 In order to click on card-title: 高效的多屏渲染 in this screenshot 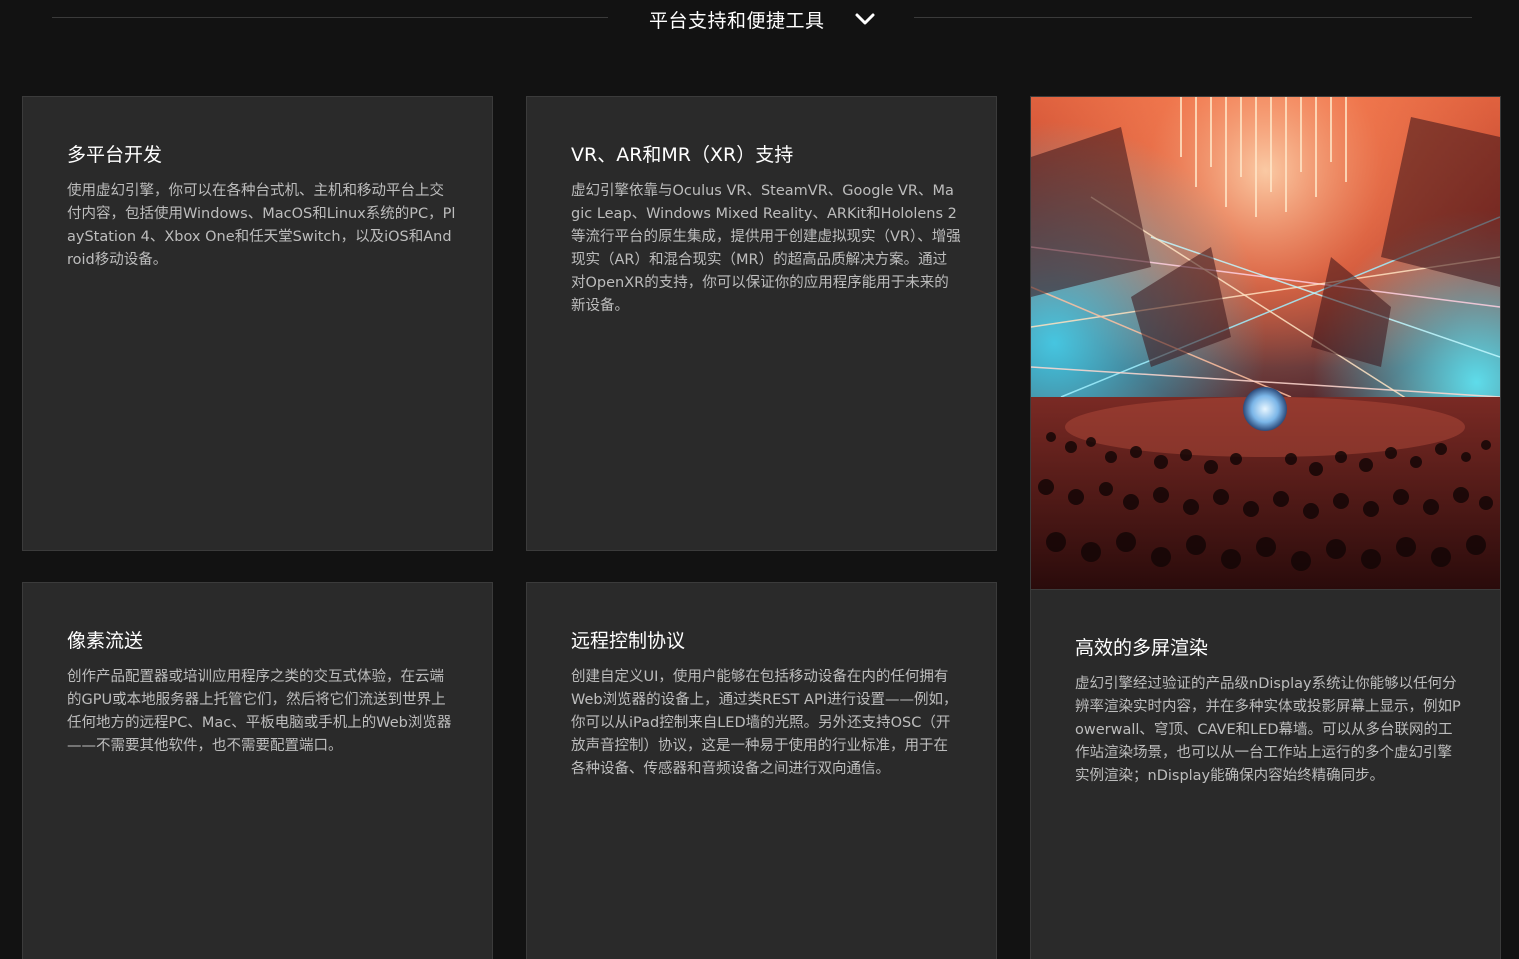, I will do `click(1142, 648)`.